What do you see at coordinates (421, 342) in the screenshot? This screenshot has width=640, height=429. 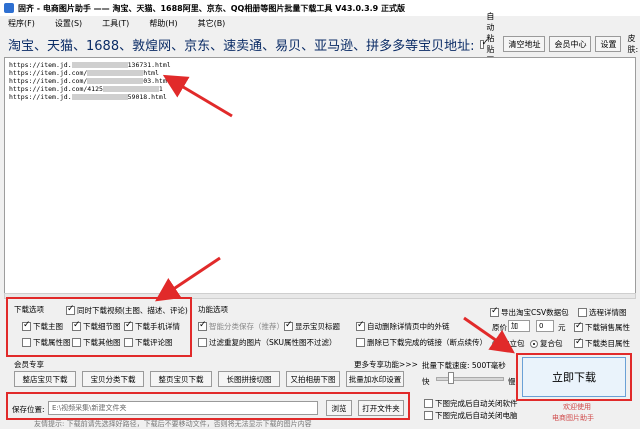 I see `delete-finished-links-checkbox: 删除已下载完成的链接（断点续传）` at bounding box center [421, 342].